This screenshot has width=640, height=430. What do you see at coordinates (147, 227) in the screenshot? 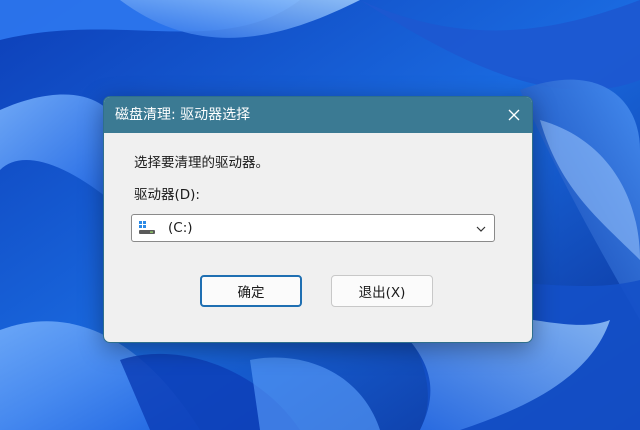
I see `drive-icon` at bounding box center [147, 227].